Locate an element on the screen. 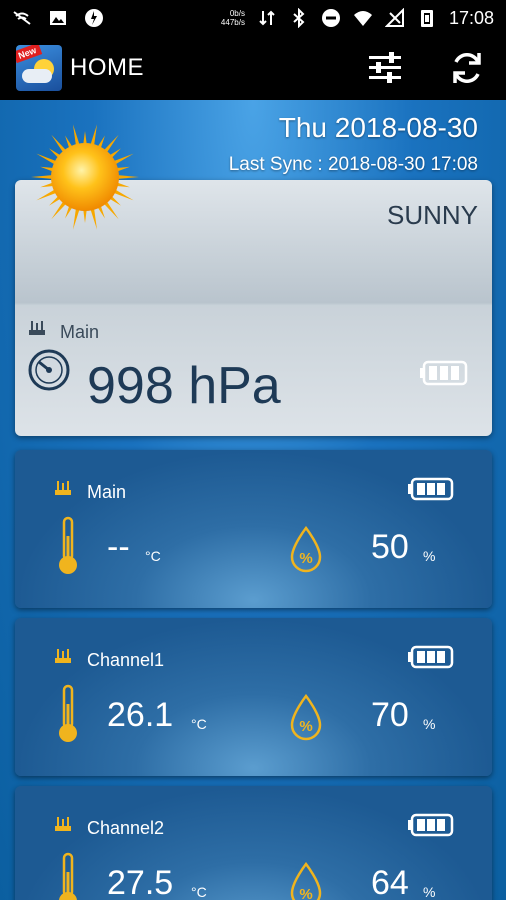  net-speed-up: 0b/s is located at coordinates (237, 13).